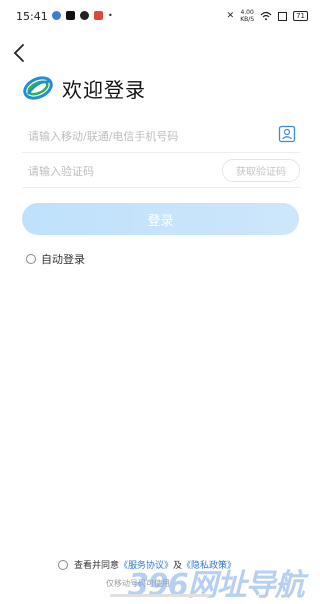 The height and width of the screenshot is (604, 320). I want to click on page-title: 欢迎登录, so click(104, 90).